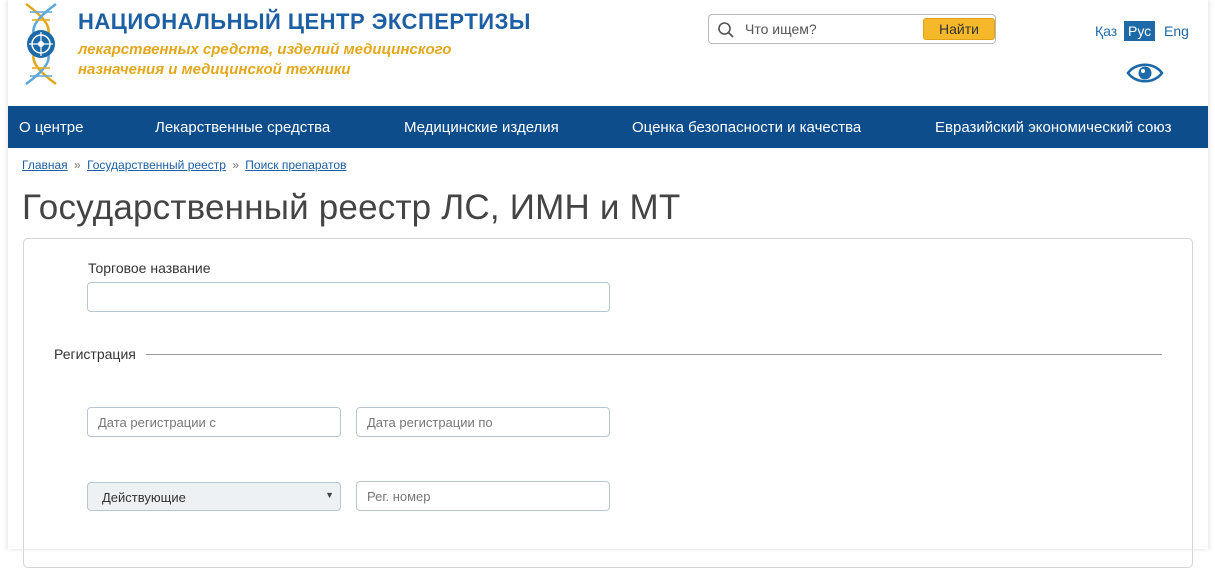 The width and height of the screenshot is (1215, 568). What do you see at coordinates (1053, 127) in the screenshot?
I see `nav-item-eaeu: Евразийский экономический союз` at bounding box center [1053, 127].